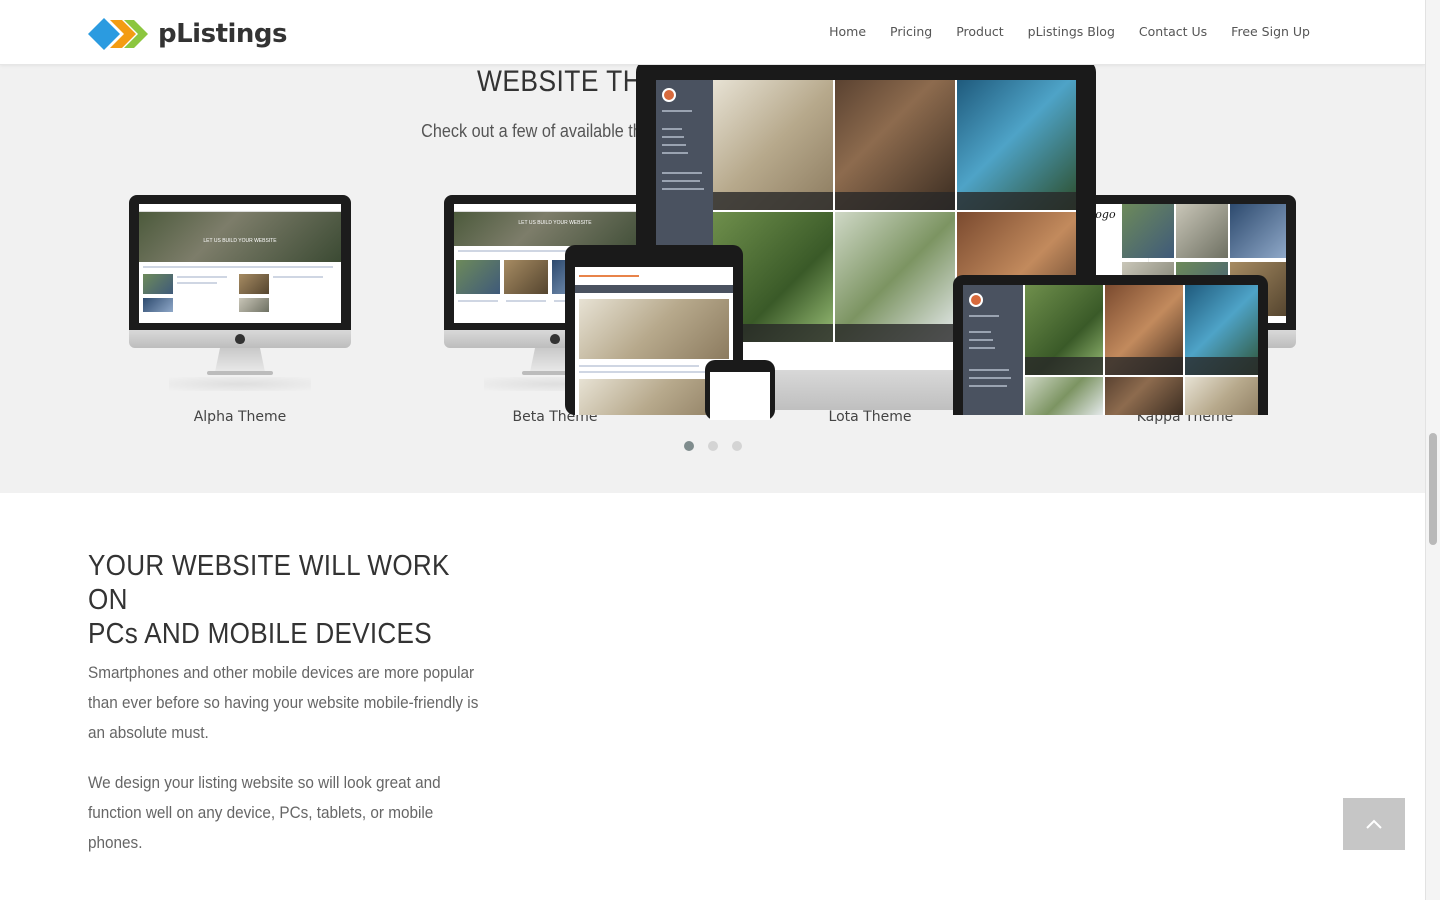  What do you see at coordinates (1110, 345) in the screenshot?
I see `laptop-device` at bounding box center [1110, 345].